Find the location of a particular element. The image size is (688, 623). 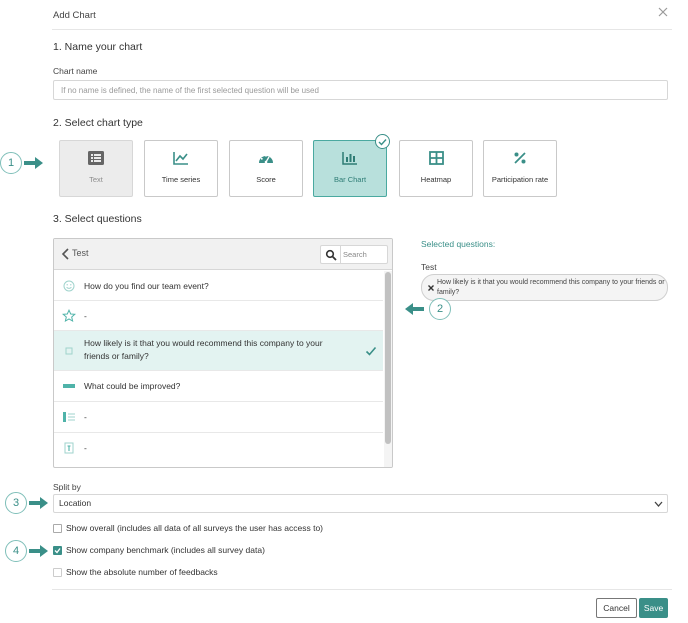

chart-type-text: Text is located at coordinates (96, 168).